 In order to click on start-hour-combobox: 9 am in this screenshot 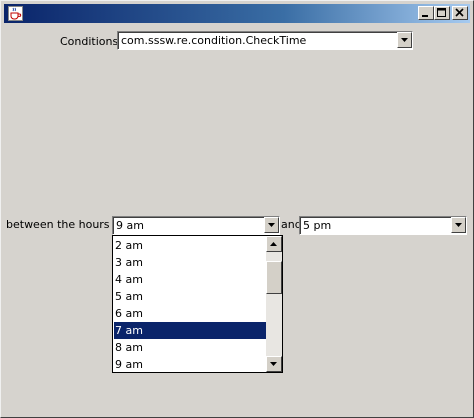, I will do `click(196, 225)`.